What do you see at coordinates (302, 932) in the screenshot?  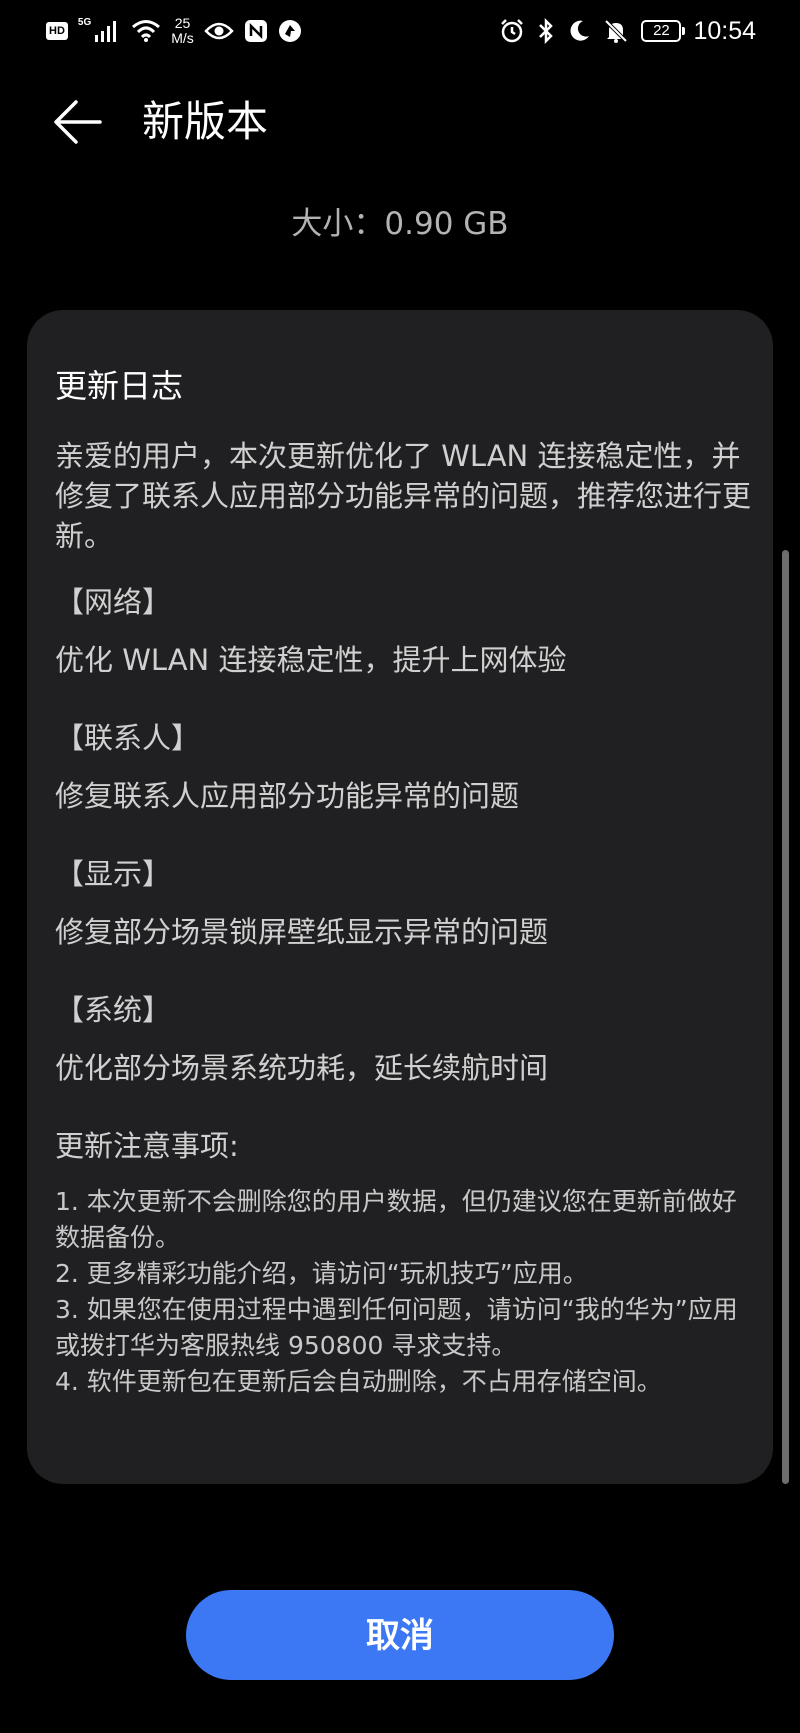 I see `section-text-display: 修复部分场景锁屏壁纸显示异常的问题` at bounding box center [302, 932].